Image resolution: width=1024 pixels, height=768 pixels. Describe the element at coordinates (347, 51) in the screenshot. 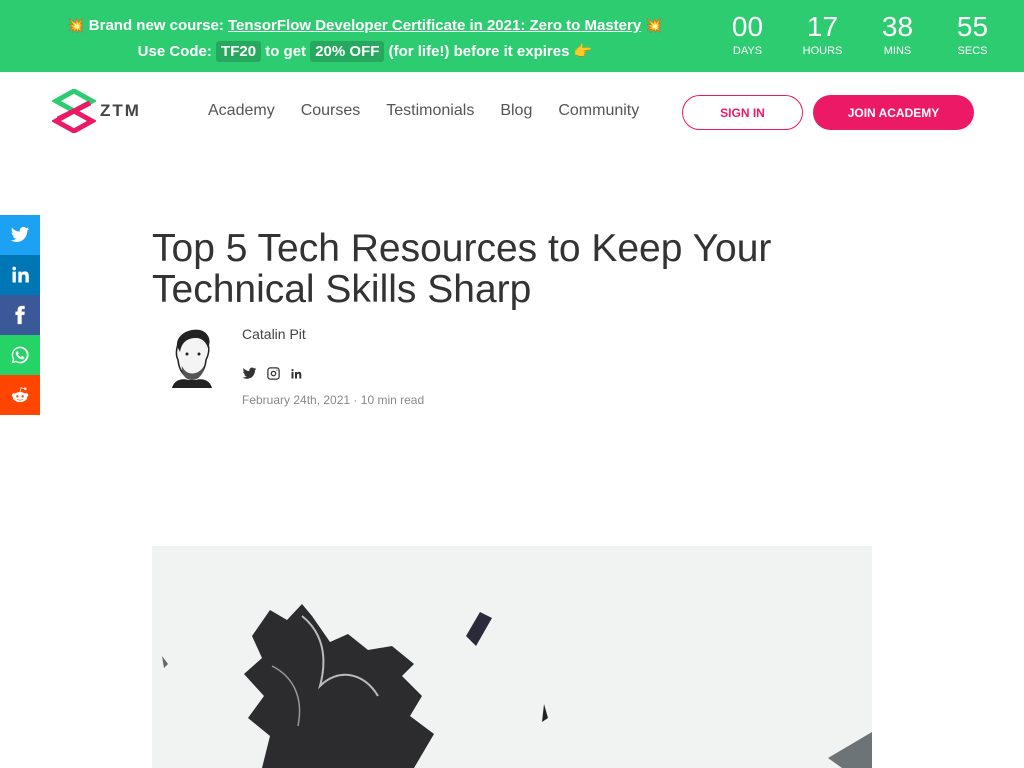

I see `discount-chip: 20% OFF` at that location.